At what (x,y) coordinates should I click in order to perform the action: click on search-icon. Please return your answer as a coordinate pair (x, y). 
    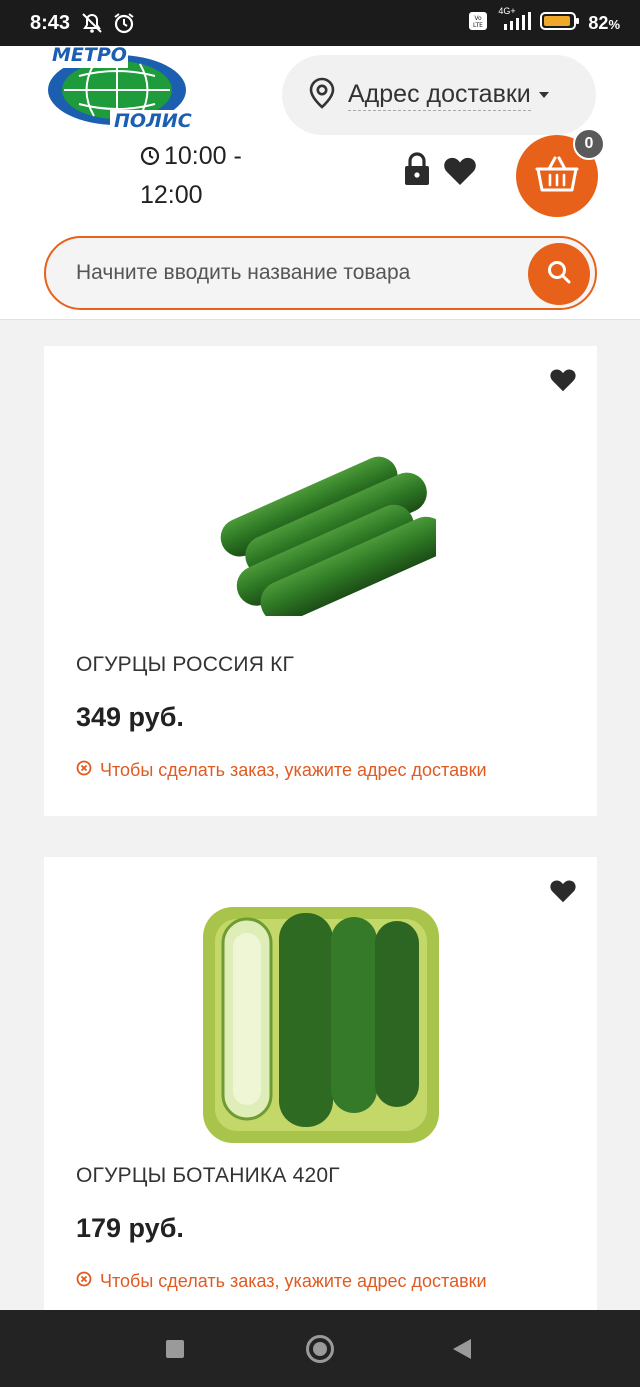
    Looking at the image, I should click on (559, 274).